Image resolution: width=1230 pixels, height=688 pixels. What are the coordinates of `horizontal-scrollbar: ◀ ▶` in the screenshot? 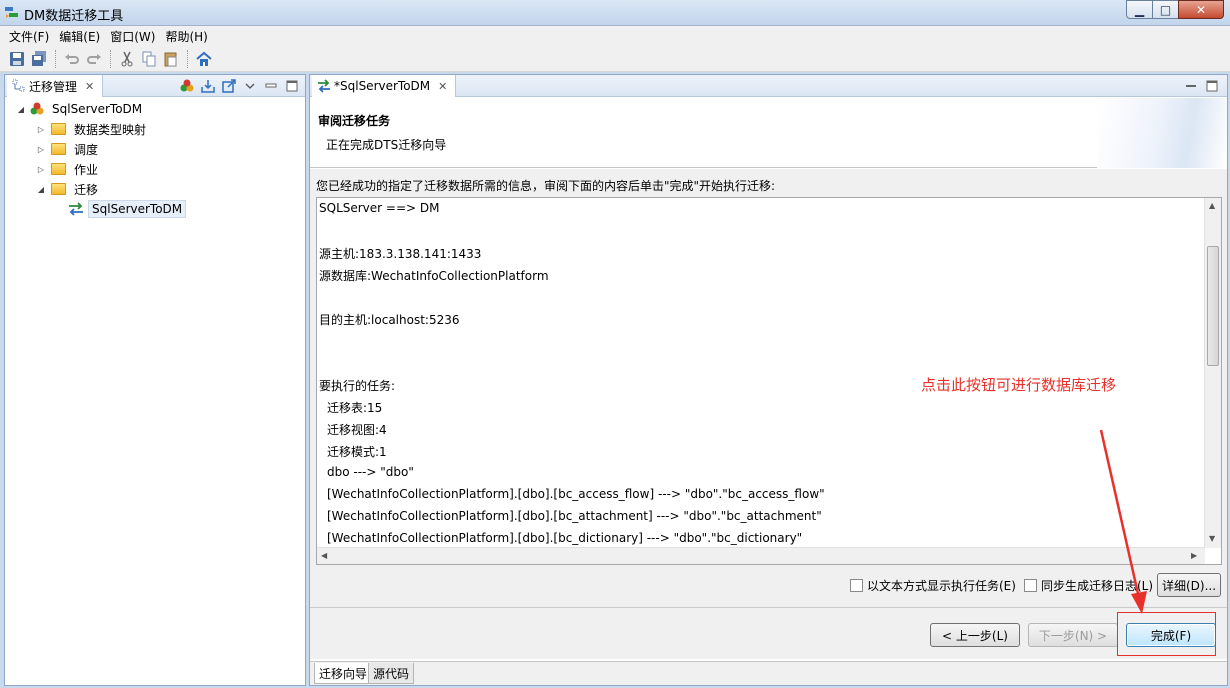 It's located at (761, 555).